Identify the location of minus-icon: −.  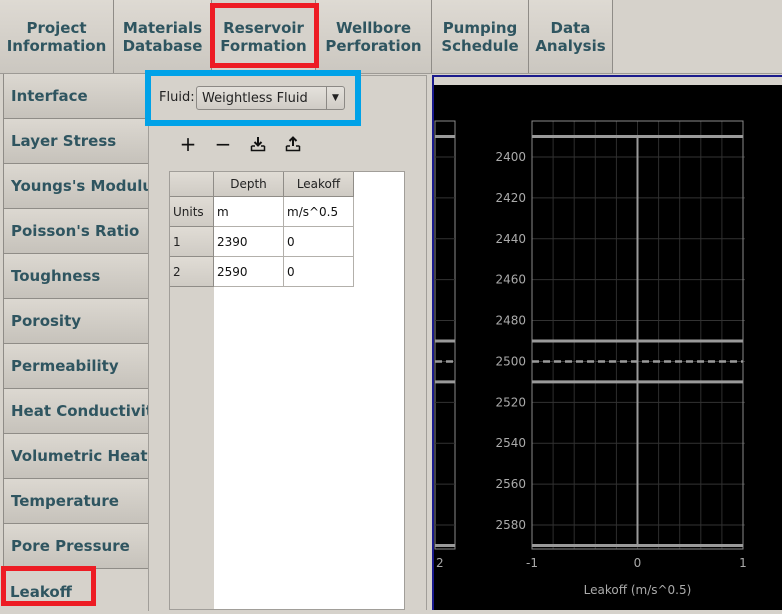
(223, 144).